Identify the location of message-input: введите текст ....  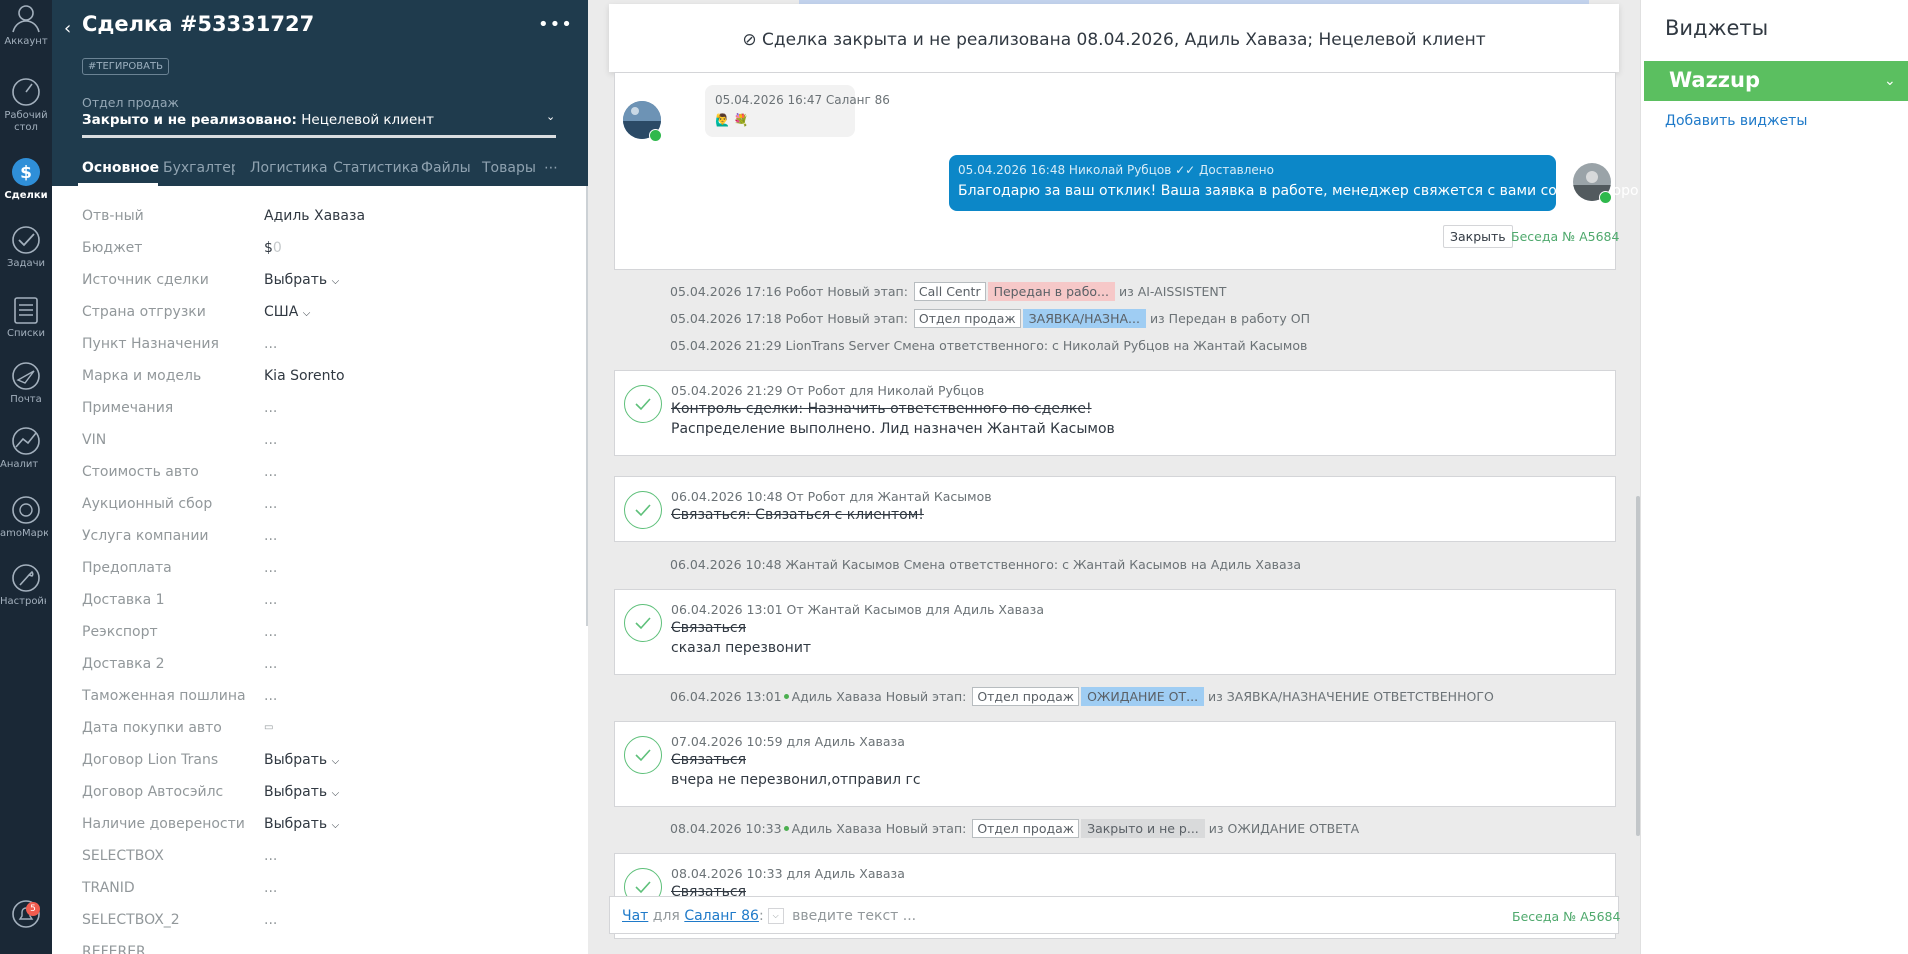
(854, 916).